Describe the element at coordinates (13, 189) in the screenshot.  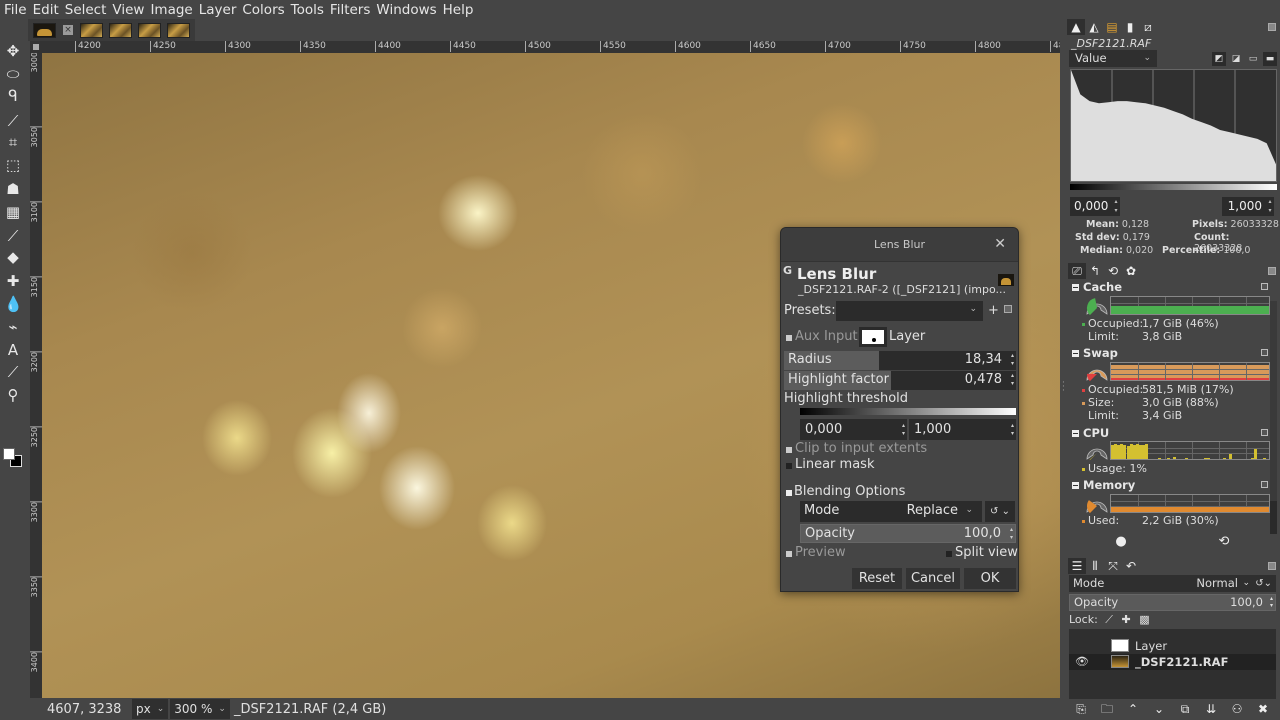
I see `warp-transform-tool-icon: ☗` at that location.